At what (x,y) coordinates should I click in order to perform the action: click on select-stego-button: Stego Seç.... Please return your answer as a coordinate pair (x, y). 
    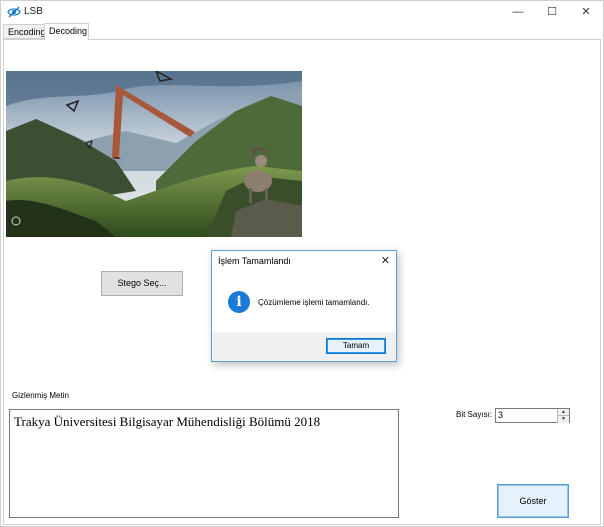
    Looking at the image, I should click on (142, 283).